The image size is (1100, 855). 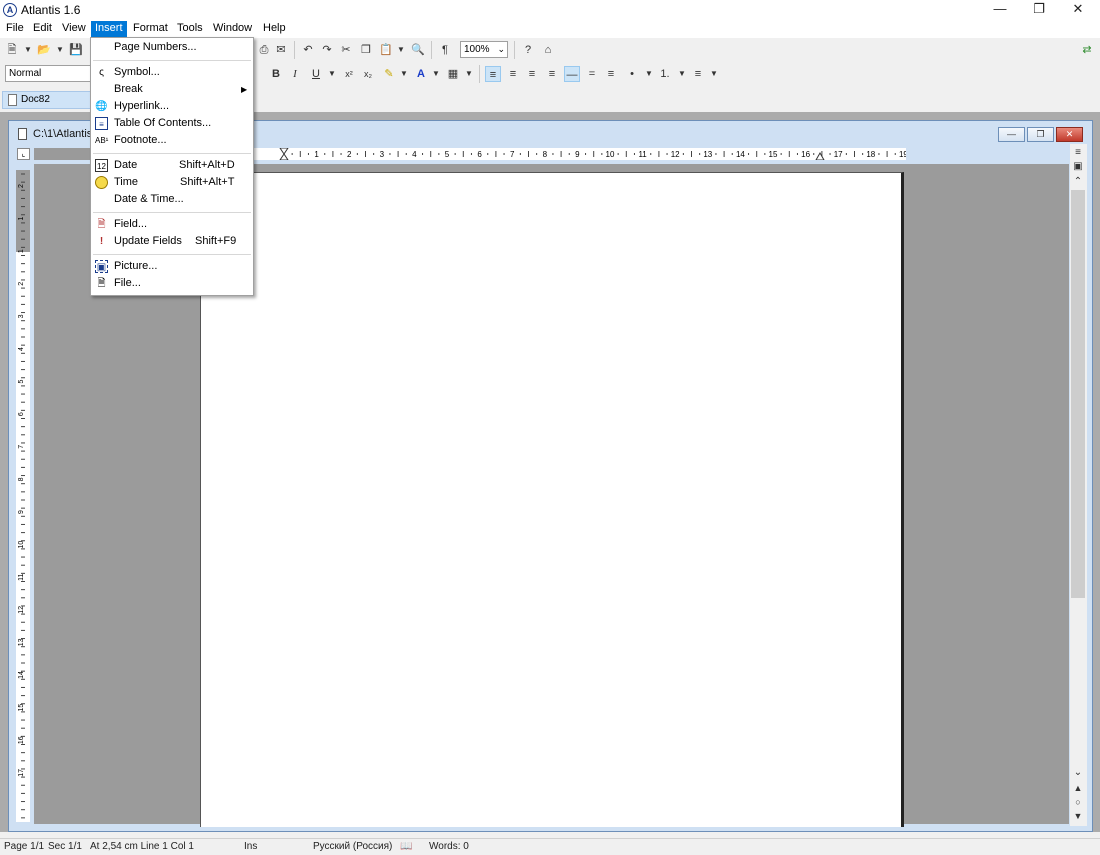 I want to click on menu-help: Help, so click(x=274, y=29).